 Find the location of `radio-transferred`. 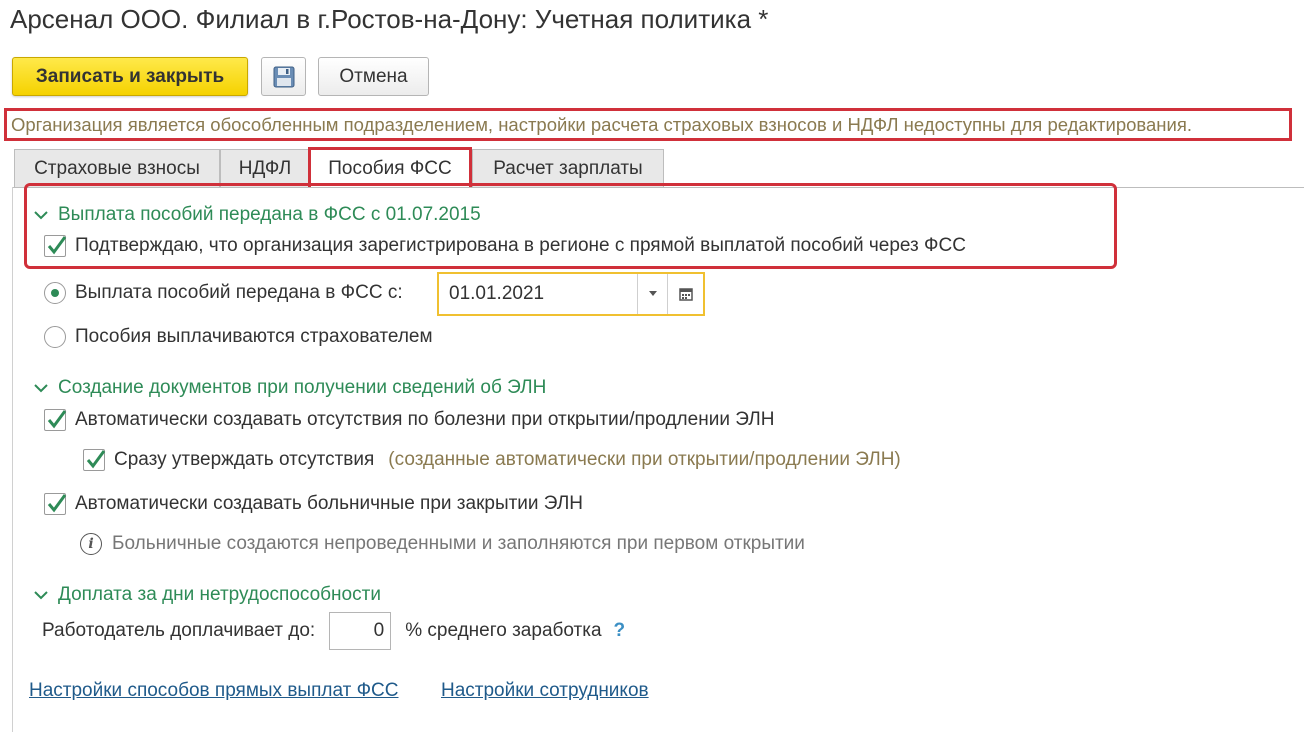

radio-transferred is located at coordinates (55, 293).